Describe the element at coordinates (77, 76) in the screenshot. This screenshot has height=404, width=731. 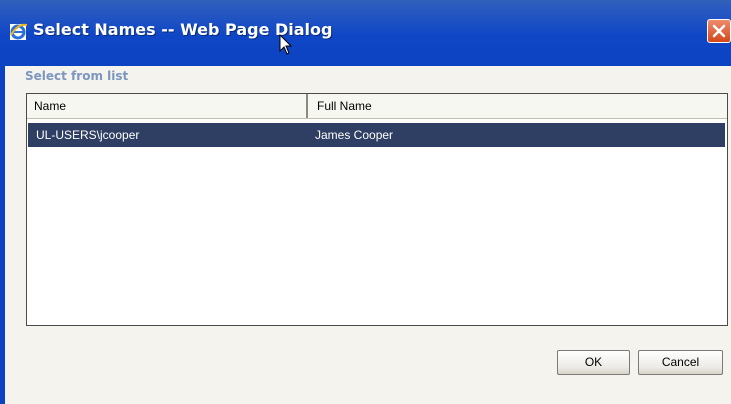
I see `section-label: Select from list` at that location.